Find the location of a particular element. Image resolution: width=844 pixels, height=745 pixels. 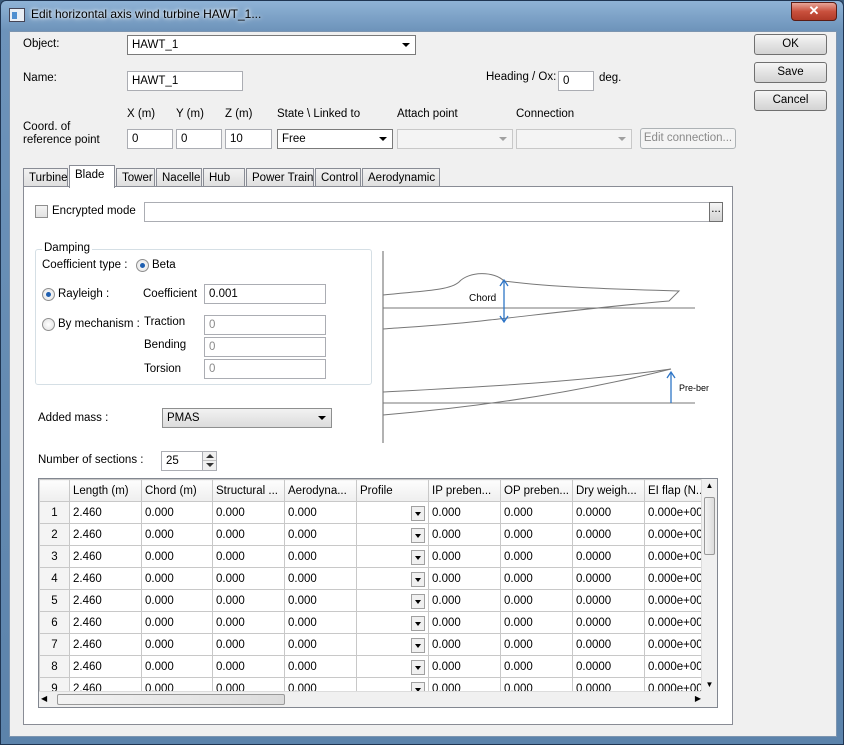

spin-down-icon is located at coordinates (209, 465).